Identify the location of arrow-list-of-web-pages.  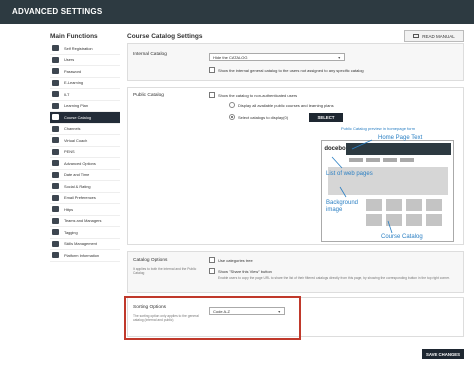
(337, 162).